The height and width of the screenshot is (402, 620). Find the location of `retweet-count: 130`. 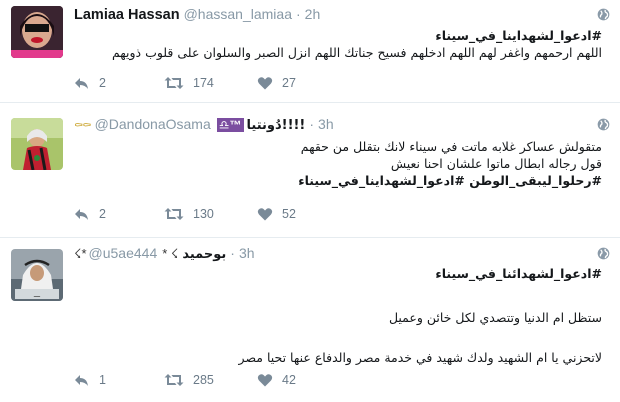

retweet-count: 130 is located at coordinates (203, 214).